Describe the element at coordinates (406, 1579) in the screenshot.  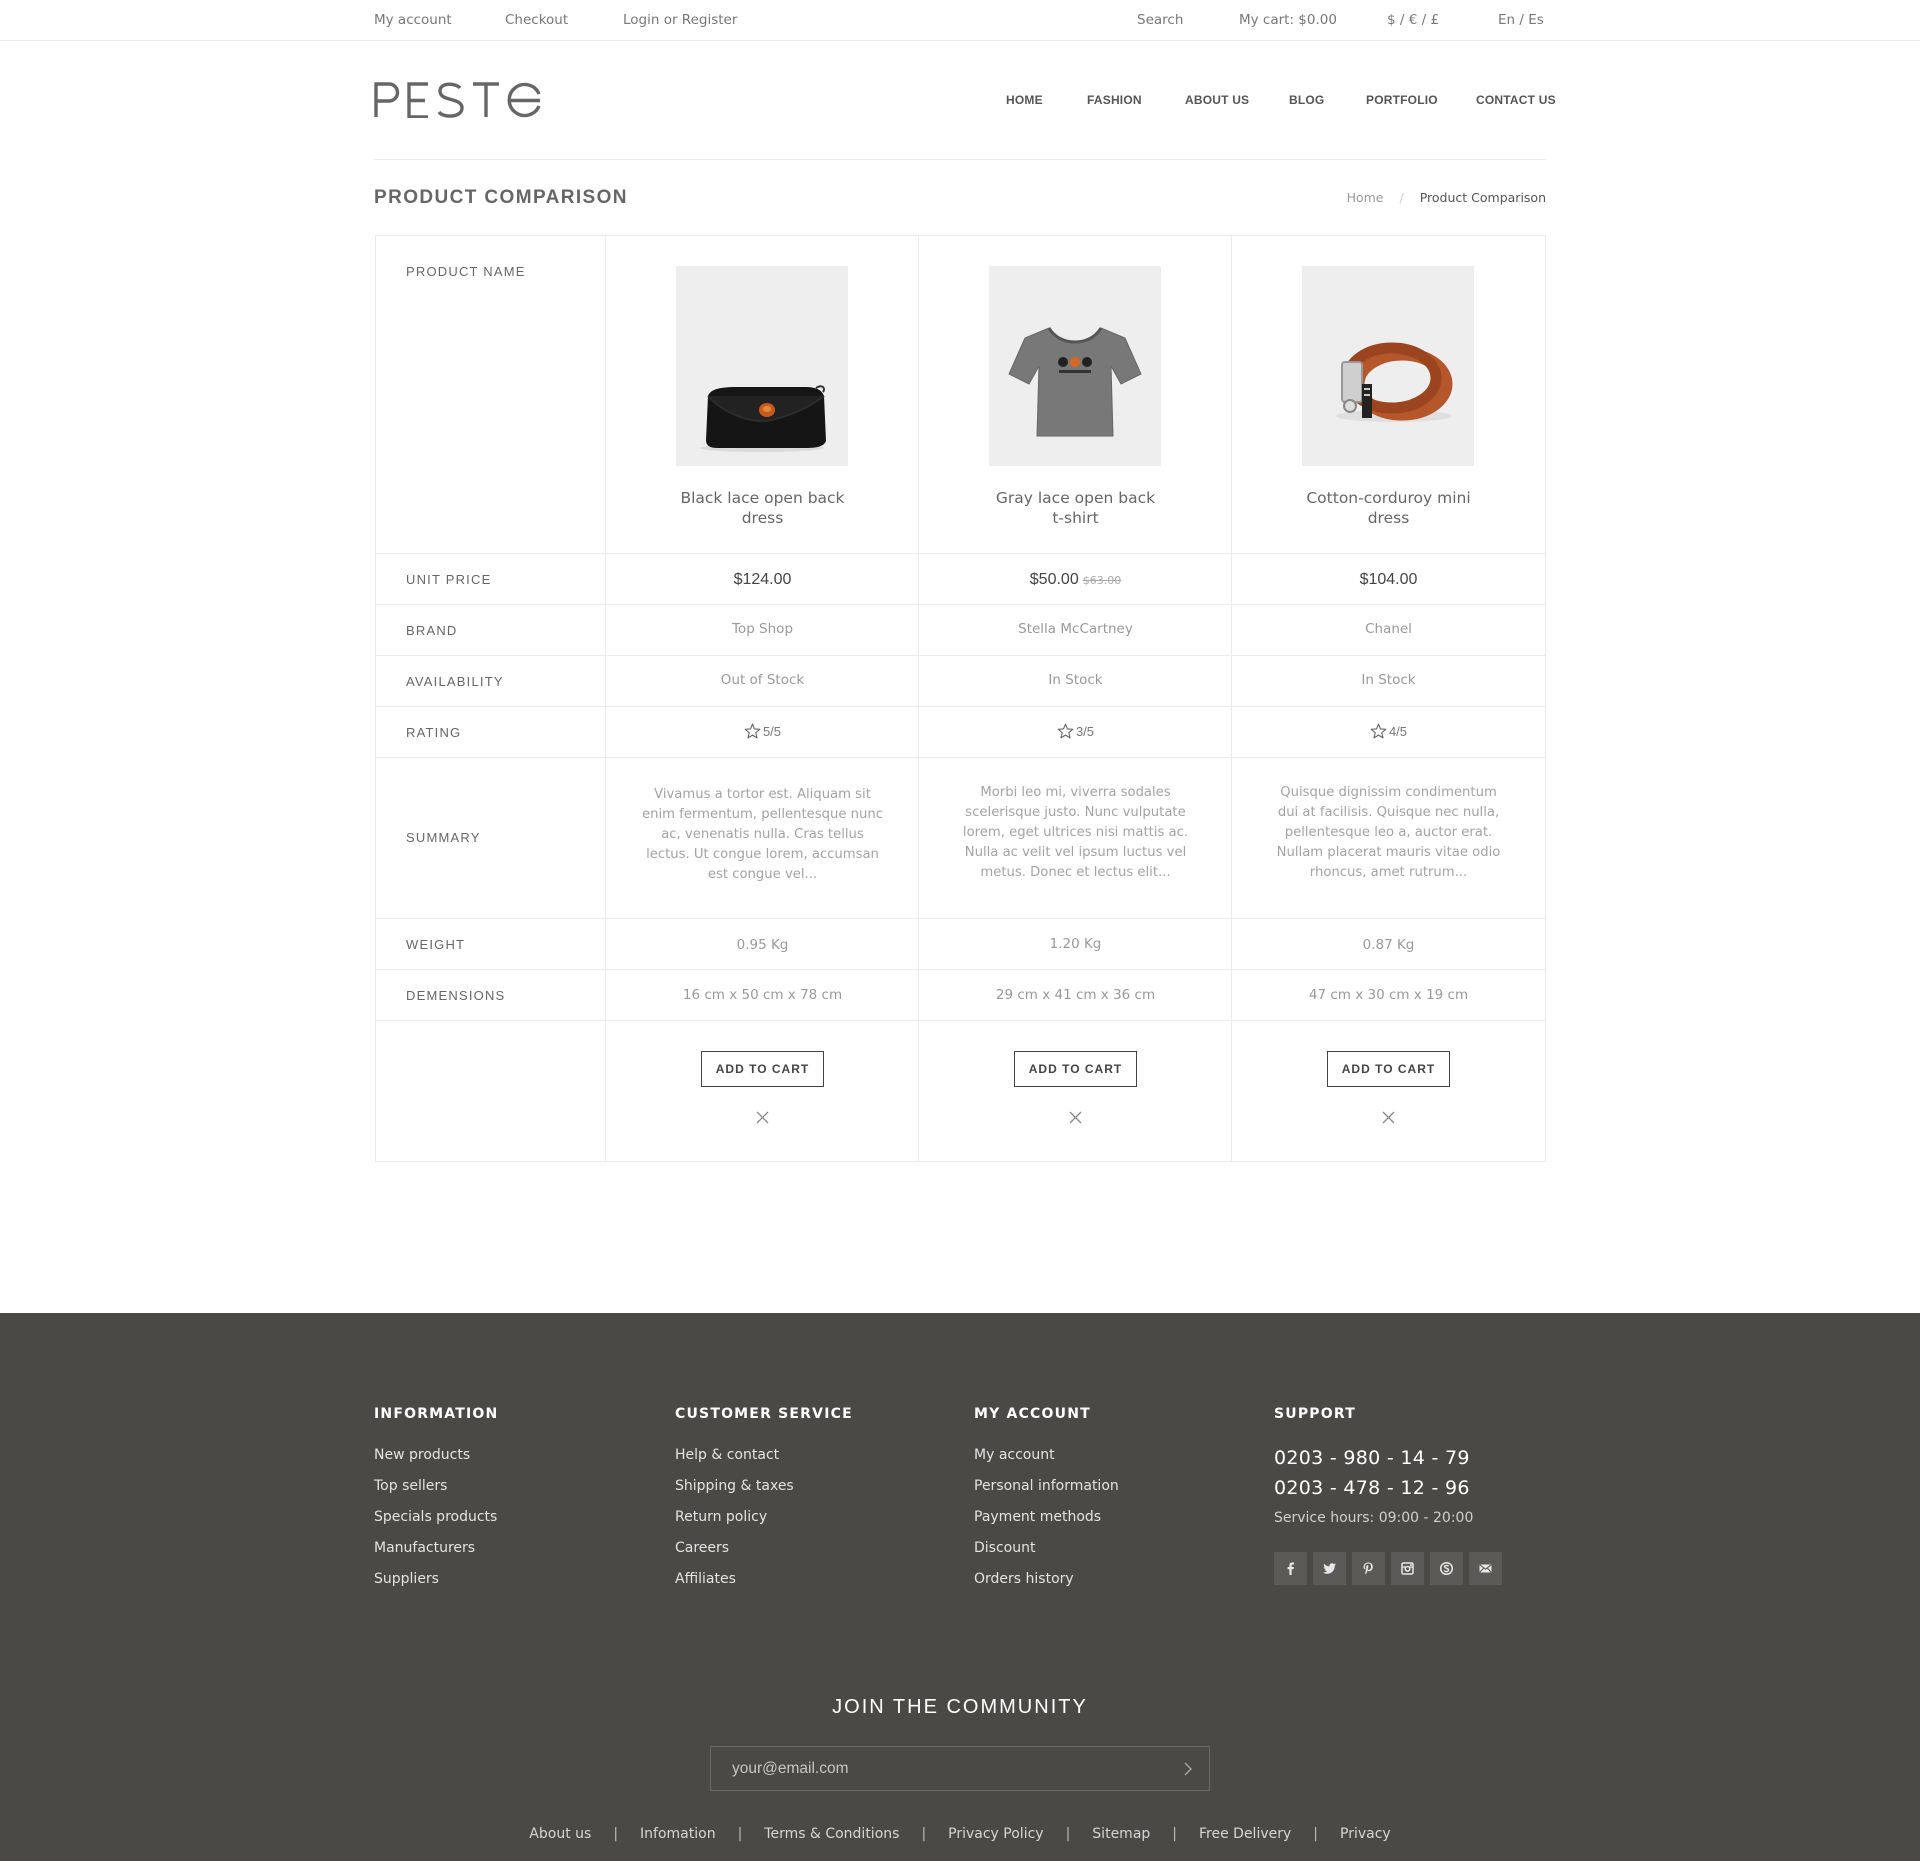
I see `footer-link: Suppliers` at that location.